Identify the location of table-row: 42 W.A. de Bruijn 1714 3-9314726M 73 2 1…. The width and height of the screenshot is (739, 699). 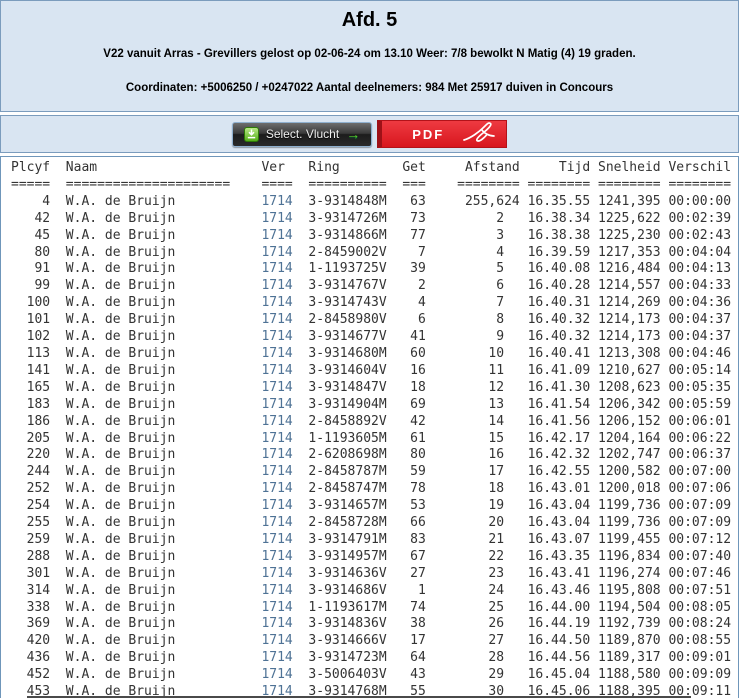
(371, 218).